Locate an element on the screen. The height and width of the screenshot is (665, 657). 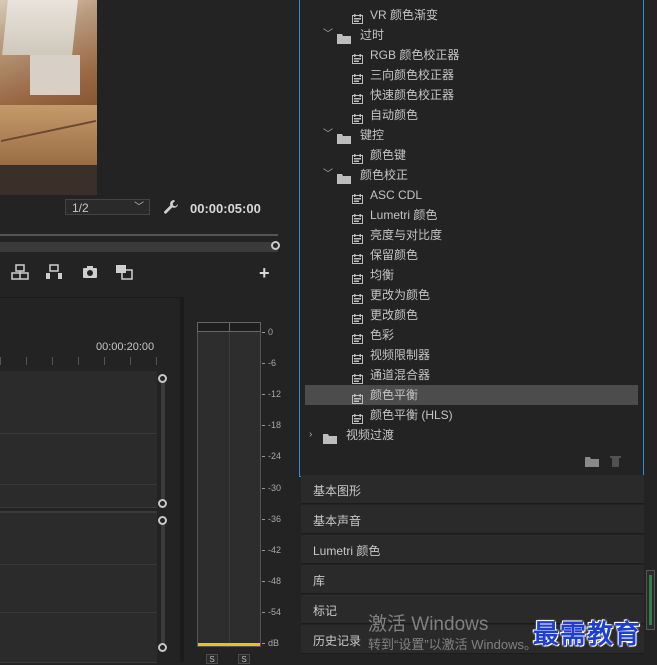
solo-left-button: S is located at coordinates (212, 659).